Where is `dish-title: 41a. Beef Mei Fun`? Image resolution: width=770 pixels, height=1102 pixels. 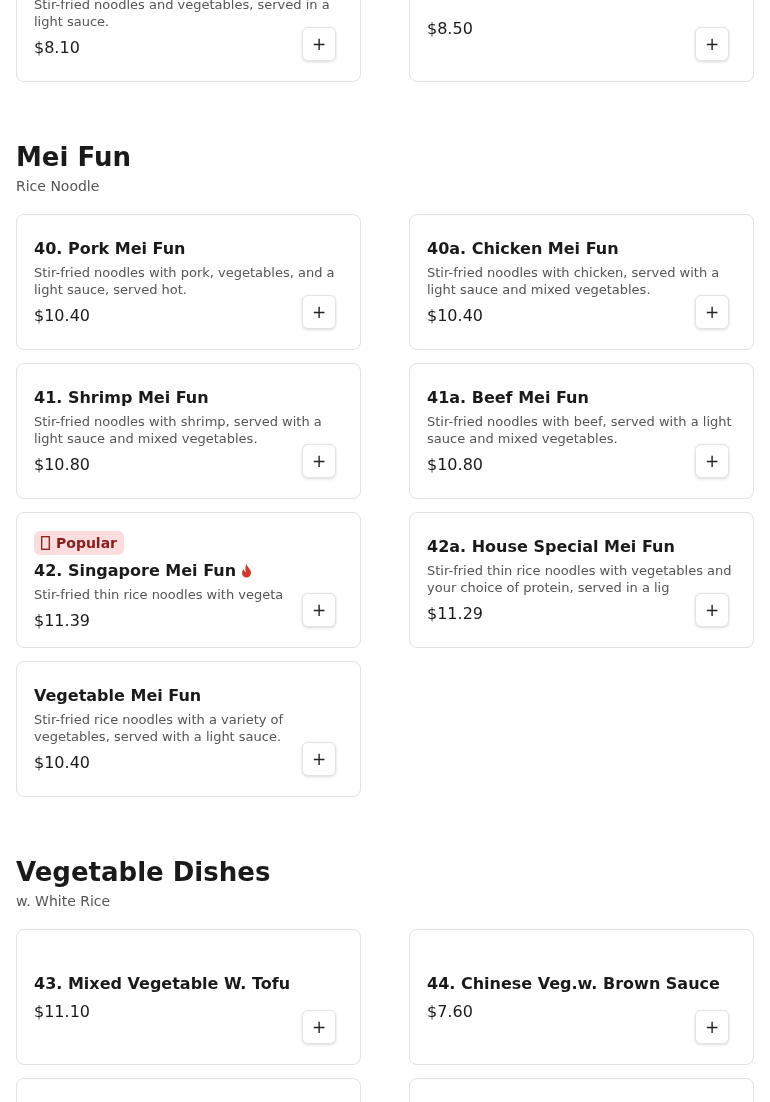 dish-title: 41a. Beef Mei Fun is located at coordinates (508, 398).